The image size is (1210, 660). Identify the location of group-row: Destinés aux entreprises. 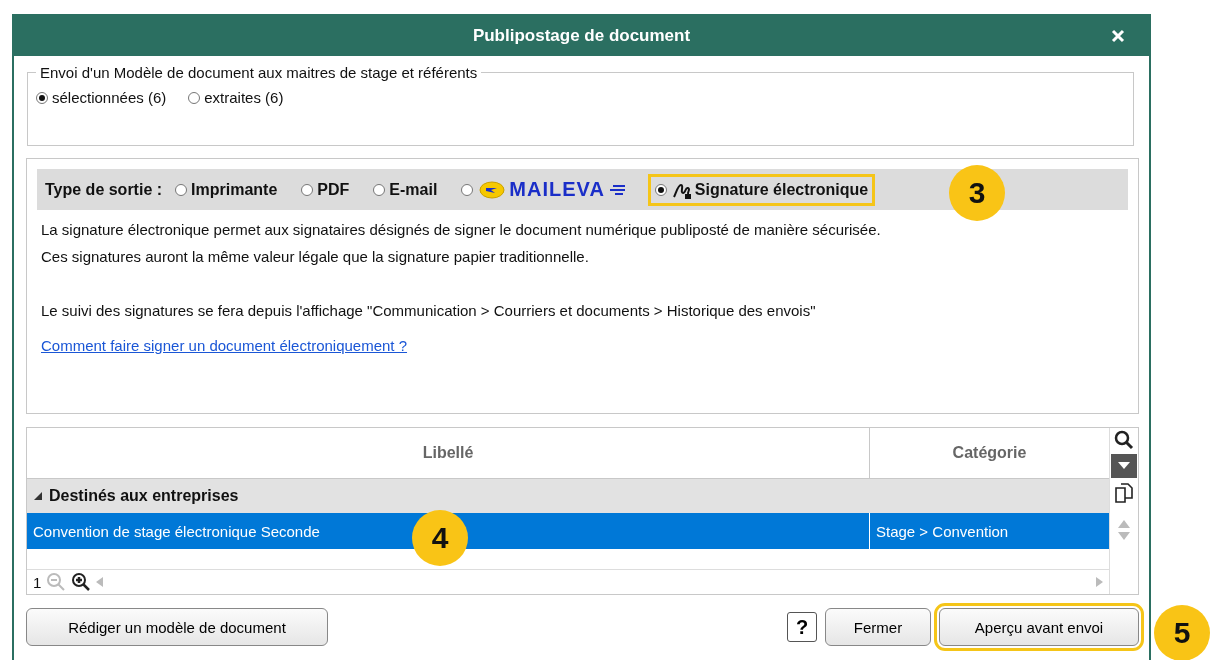
(568, 496).